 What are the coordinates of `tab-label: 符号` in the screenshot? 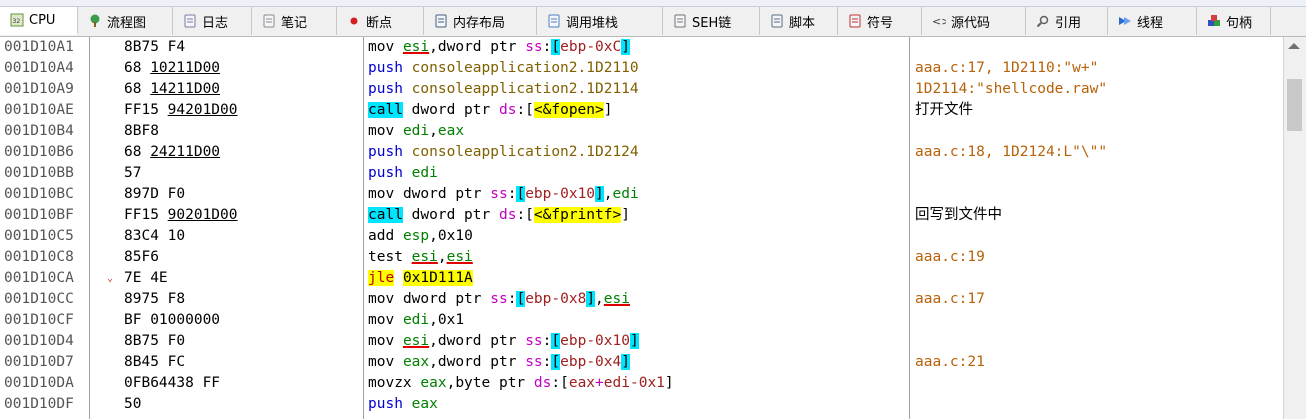 It's located at (880, 23).